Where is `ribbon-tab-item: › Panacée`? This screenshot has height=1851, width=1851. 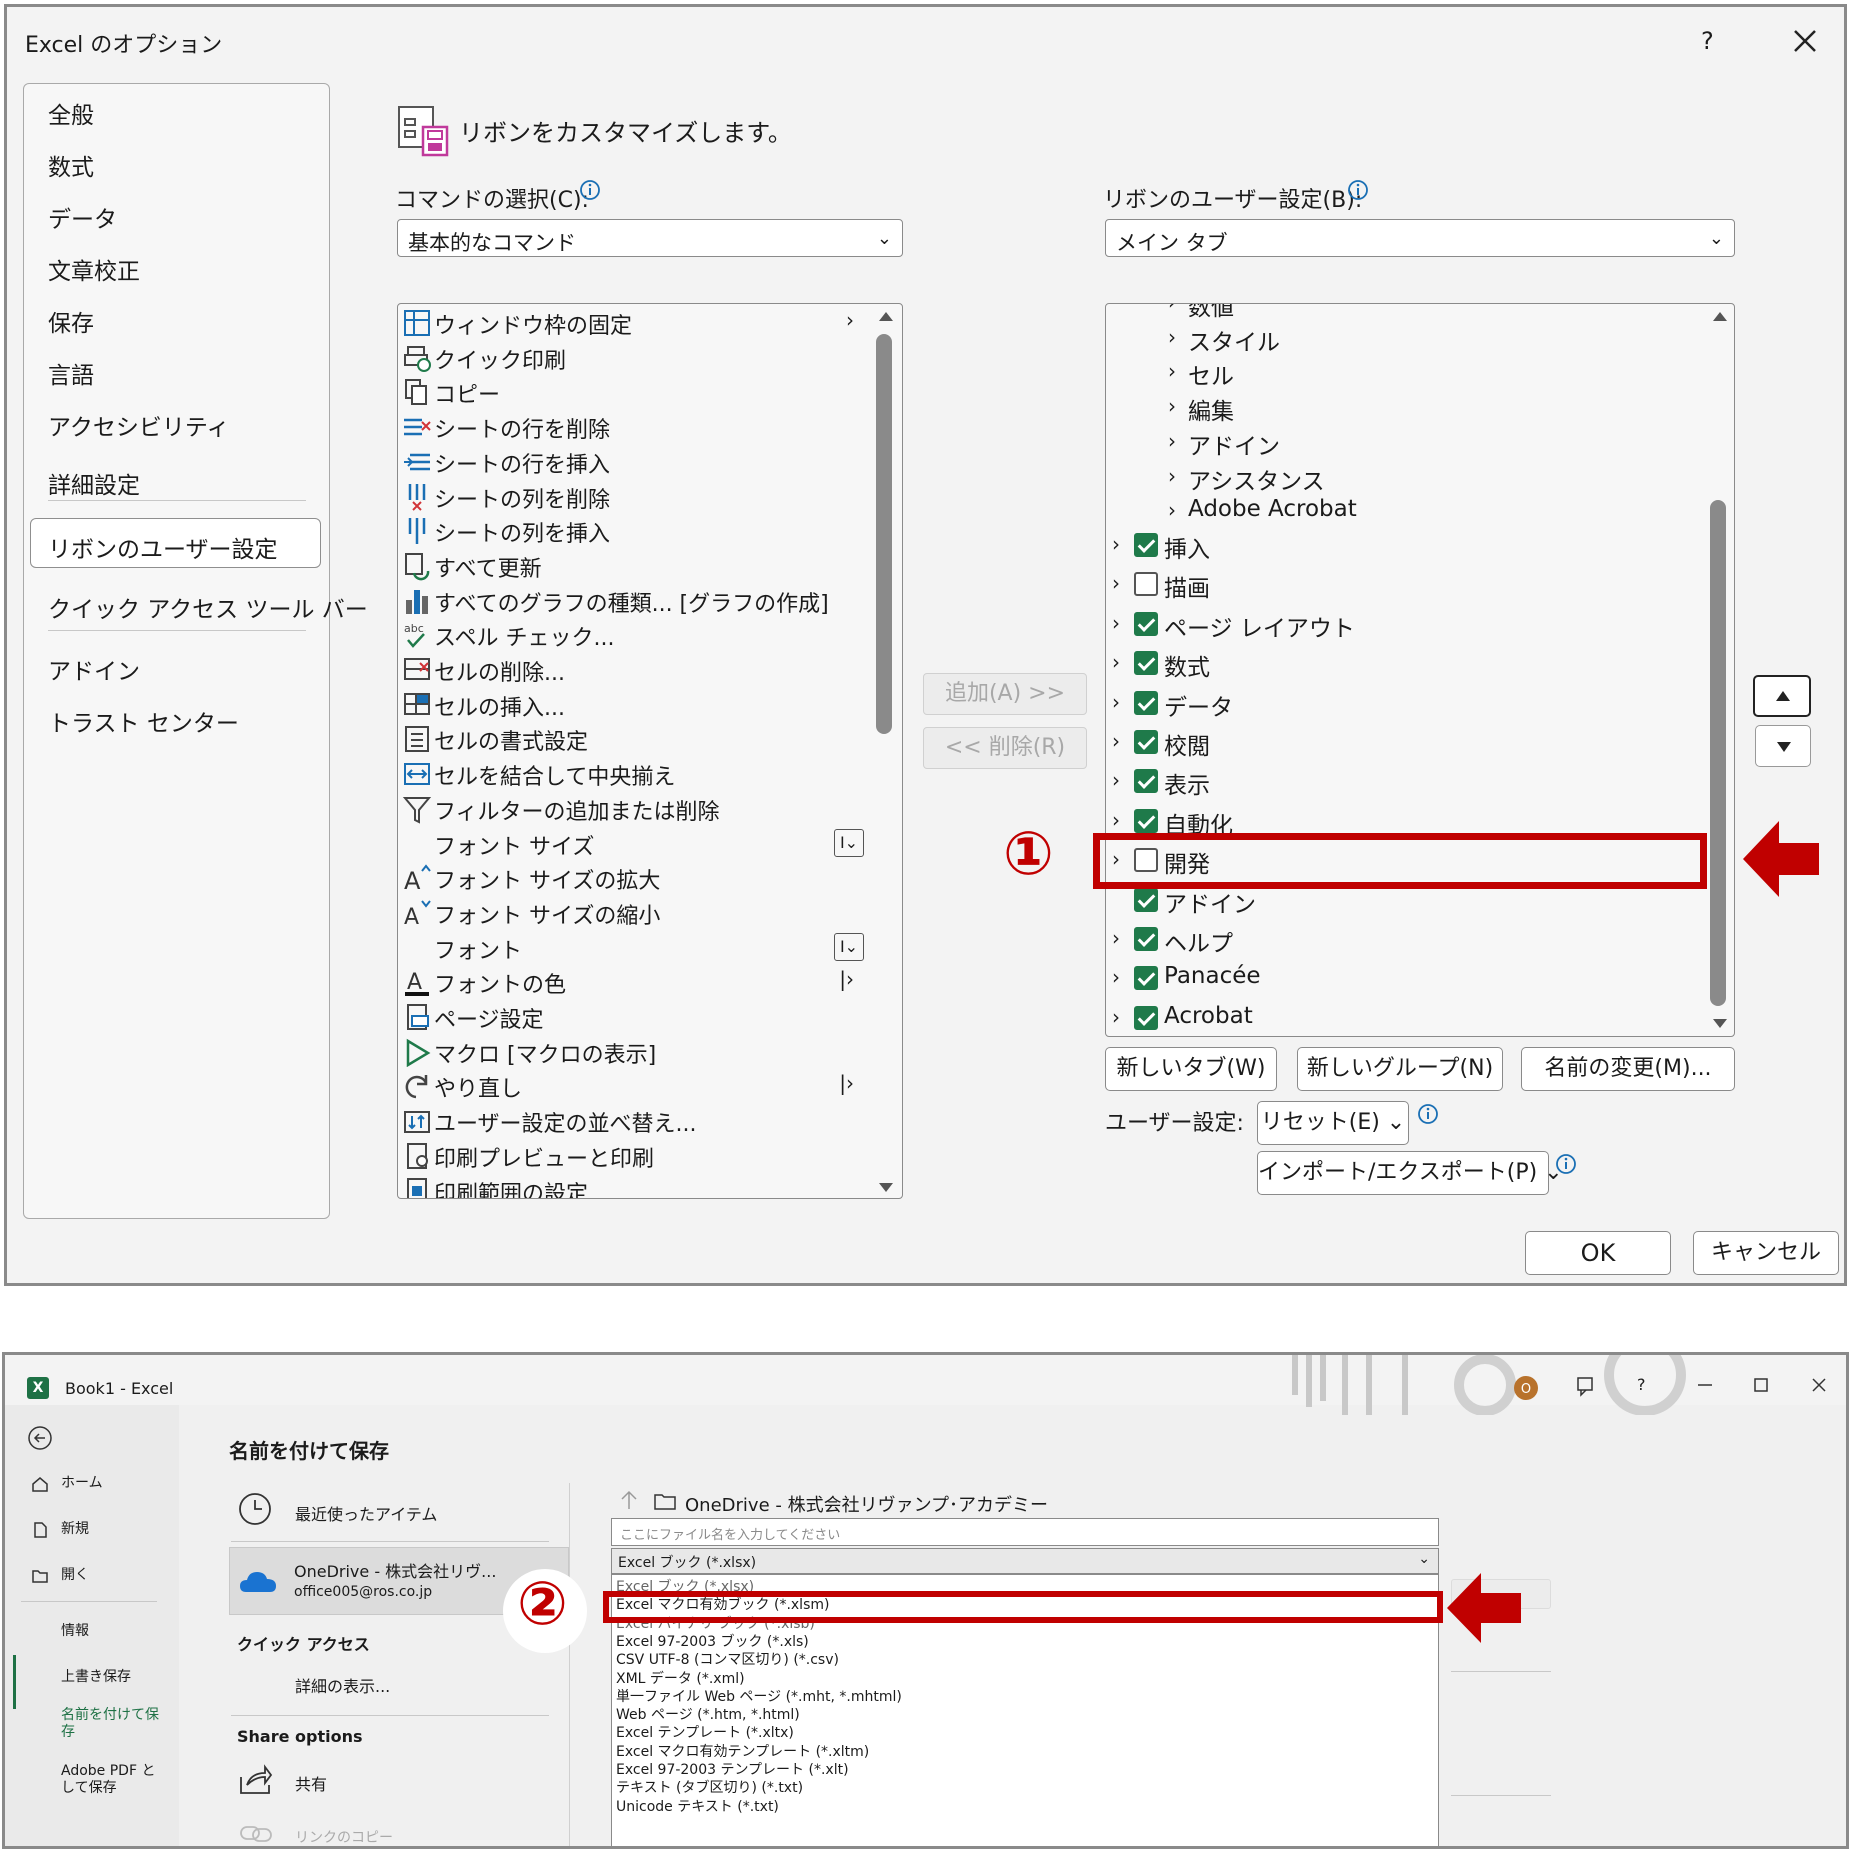 ribbon-tab-item: › Panacée is located at coordinates (1402, 980).